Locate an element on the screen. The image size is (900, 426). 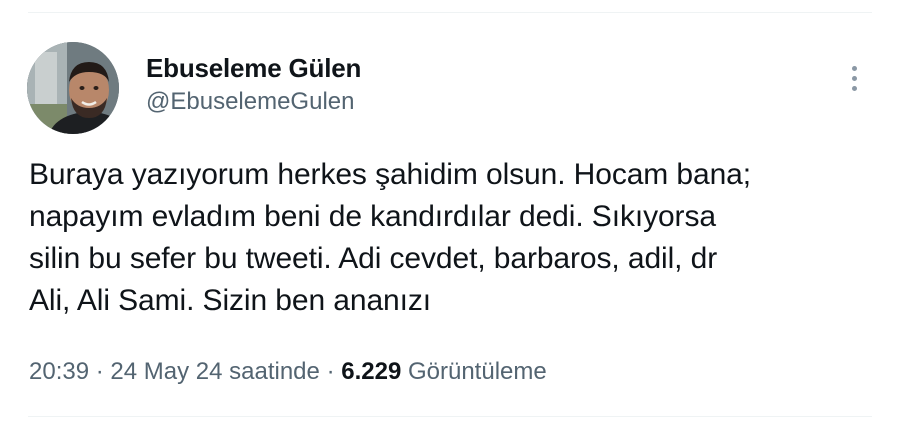
views-count: 6.229 is located at coordinates (371, 371).